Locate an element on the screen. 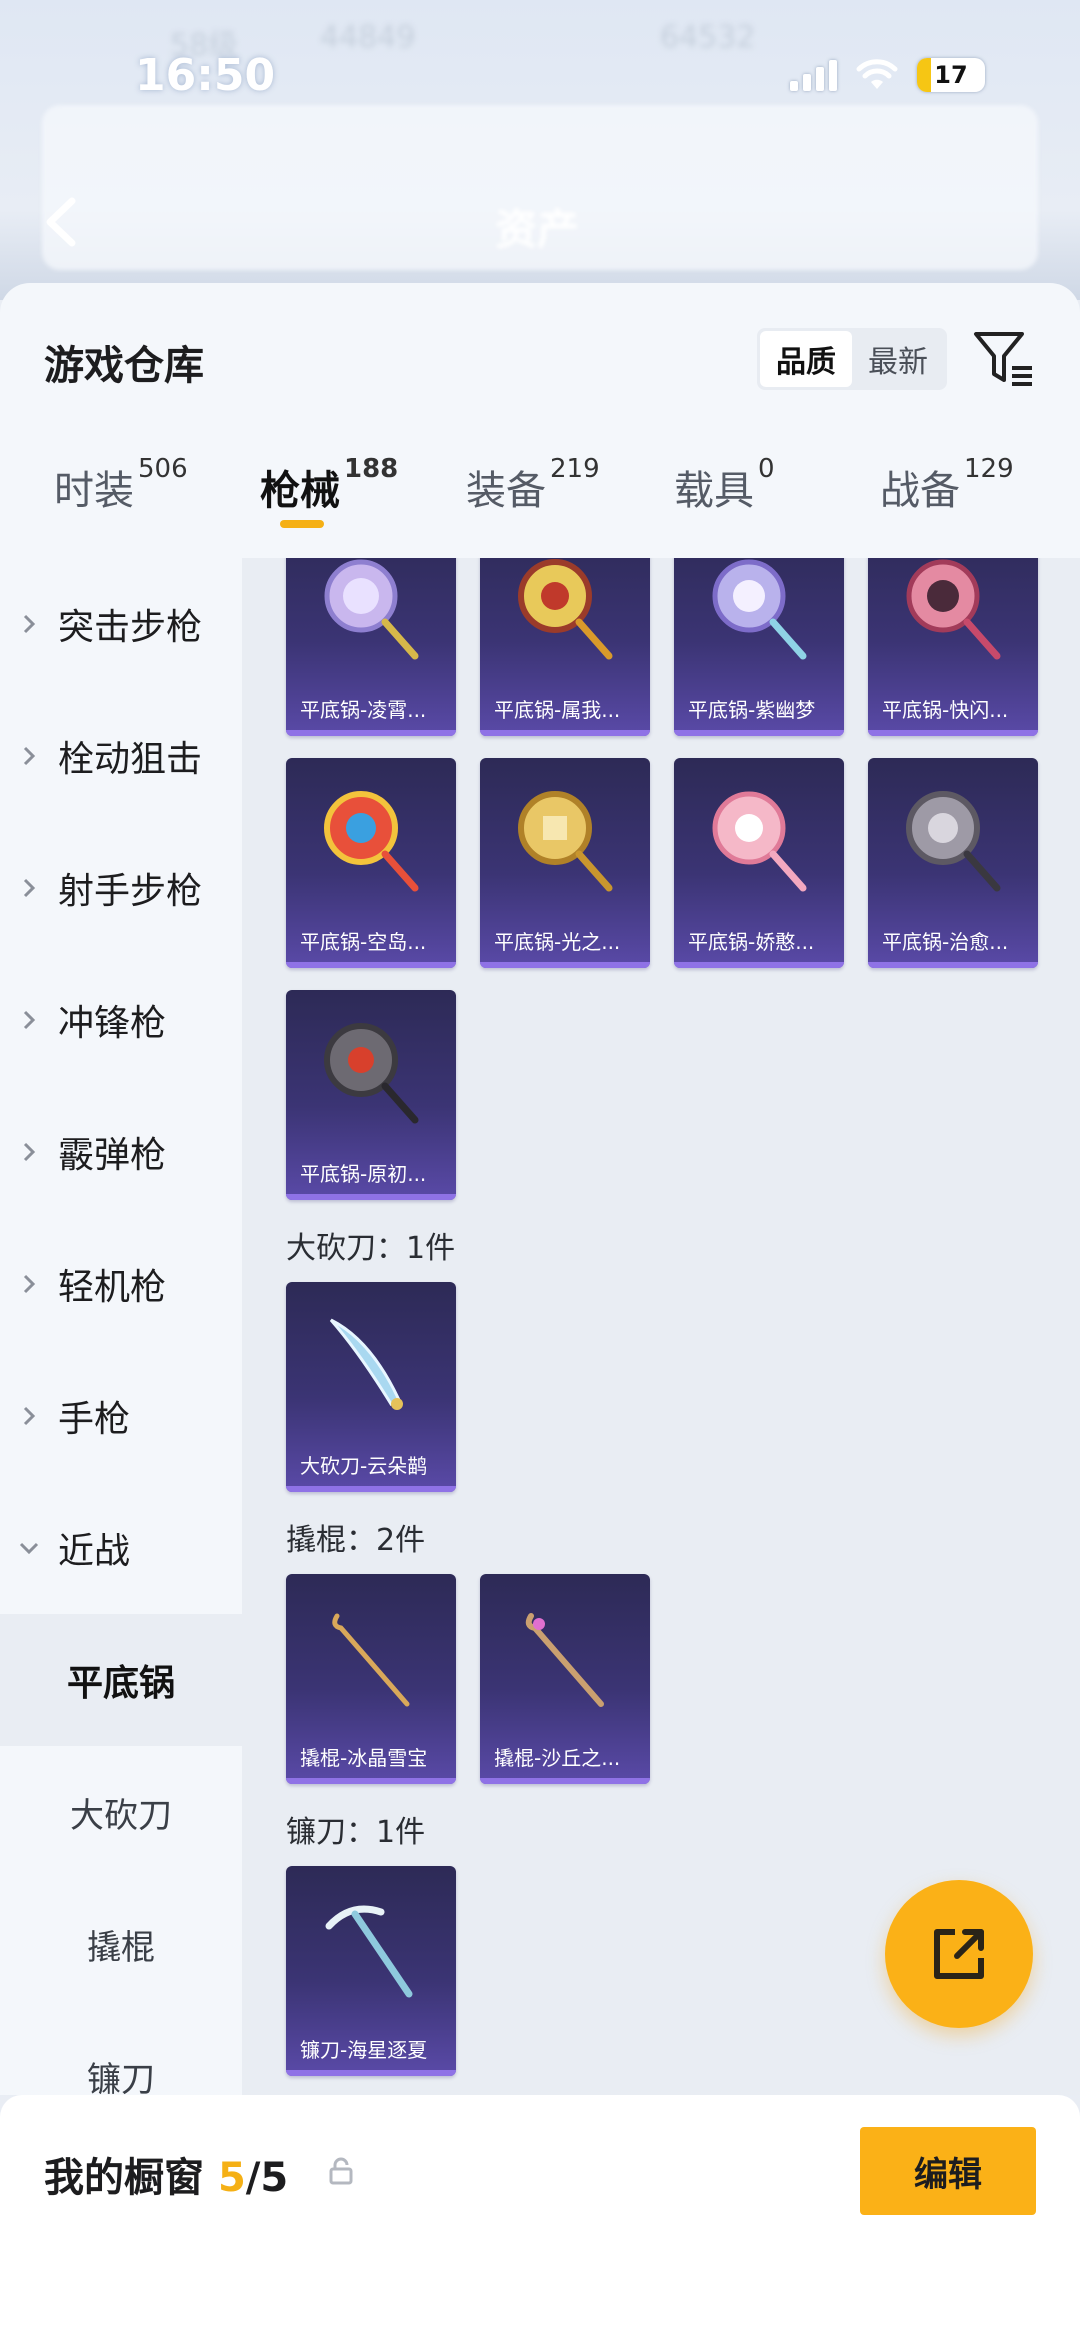 The height and width of the screenshot is (2341, 1080). tab-fashion-count: 506 is located at coordinates (163, 469).